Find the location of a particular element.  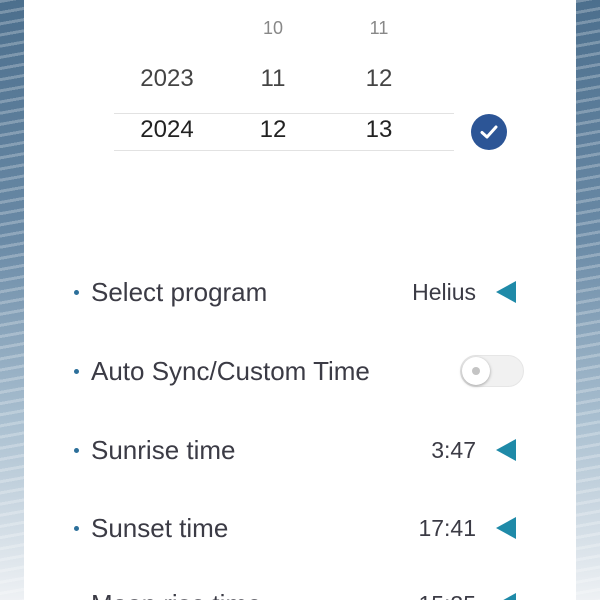

month-option-prev: 11 is located at coordinates (273, 79).